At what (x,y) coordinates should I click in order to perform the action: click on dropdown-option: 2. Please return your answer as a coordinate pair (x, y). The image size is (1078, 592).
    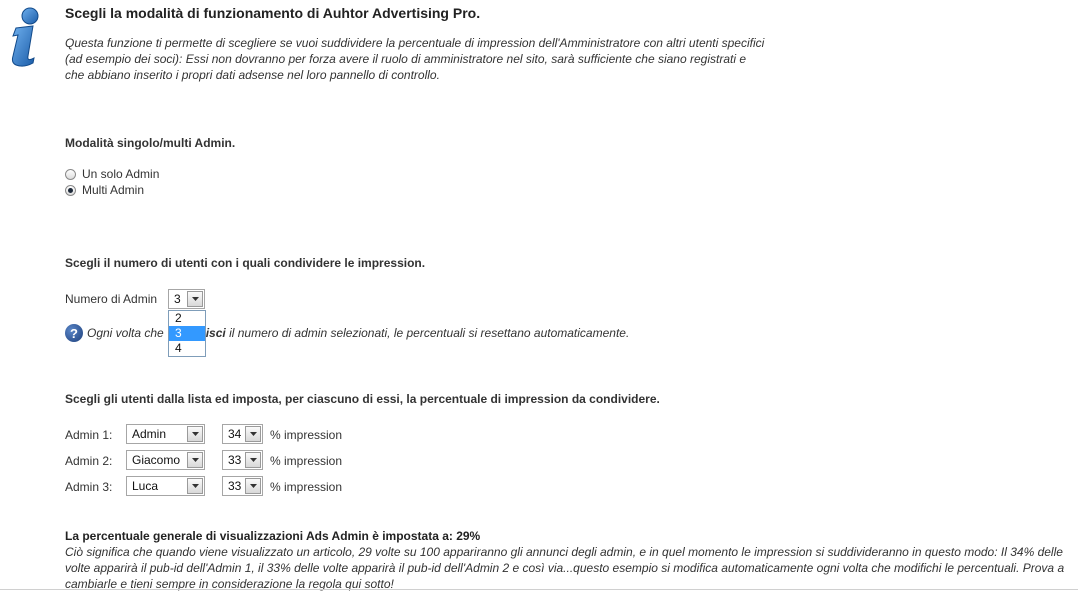
    Looking at the image, I should click on (187, 318).